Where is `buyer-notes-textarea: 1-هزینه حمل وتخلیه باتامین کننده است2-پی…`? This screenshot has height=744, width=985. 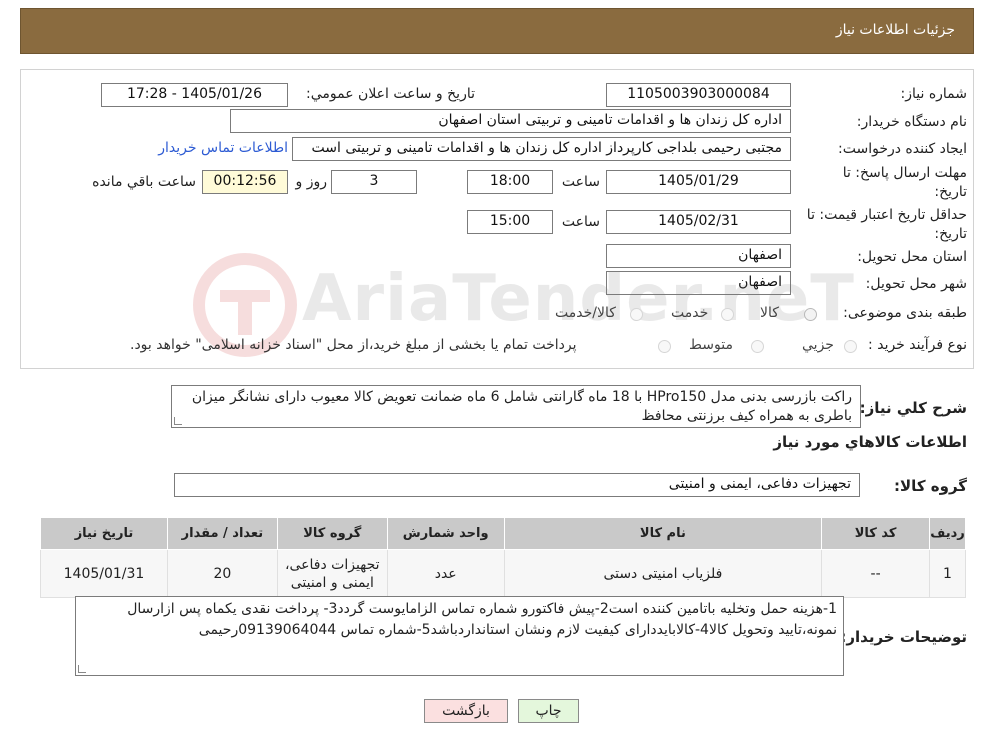 buyer-notes-textarea: 1-هزینه حمل وتخلیه باتامین کننده است2-پی… is located at coordinates (459, 636).